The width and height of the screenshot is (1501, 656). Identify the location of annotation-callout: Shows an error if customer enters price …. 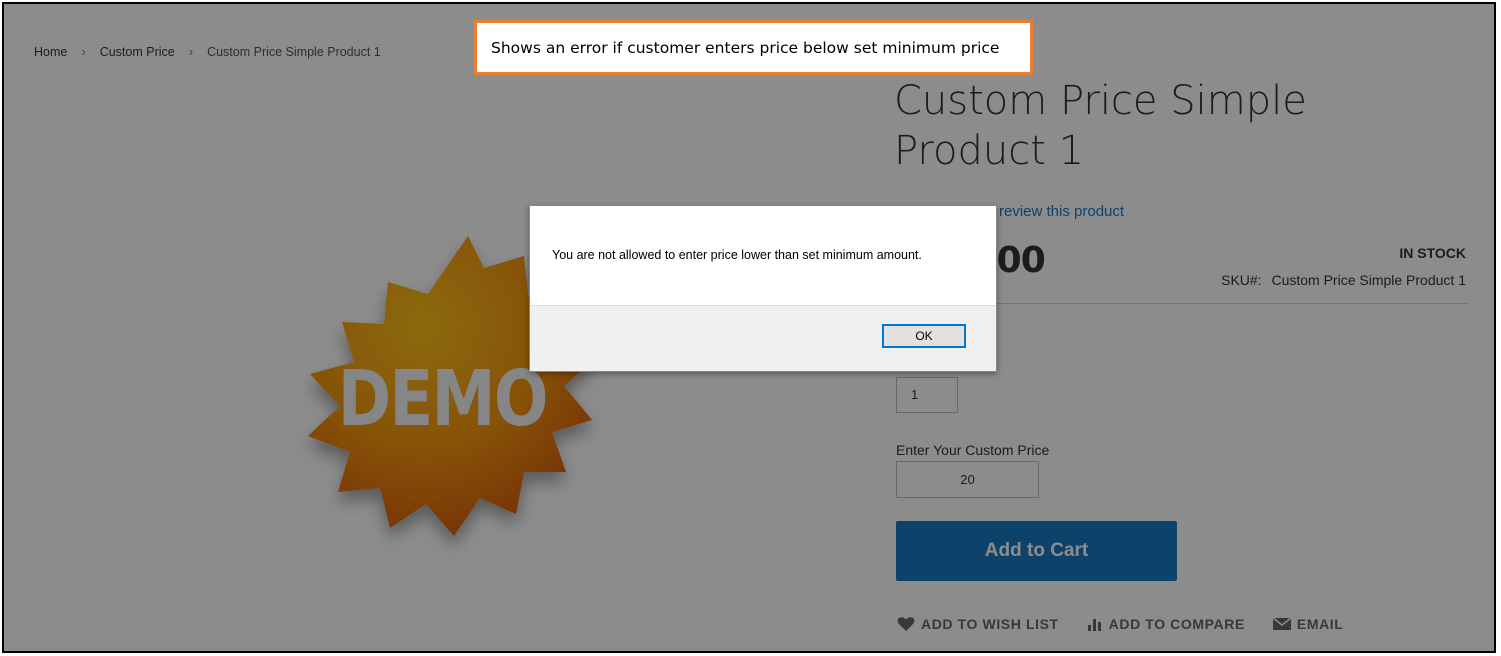
(753, 47).